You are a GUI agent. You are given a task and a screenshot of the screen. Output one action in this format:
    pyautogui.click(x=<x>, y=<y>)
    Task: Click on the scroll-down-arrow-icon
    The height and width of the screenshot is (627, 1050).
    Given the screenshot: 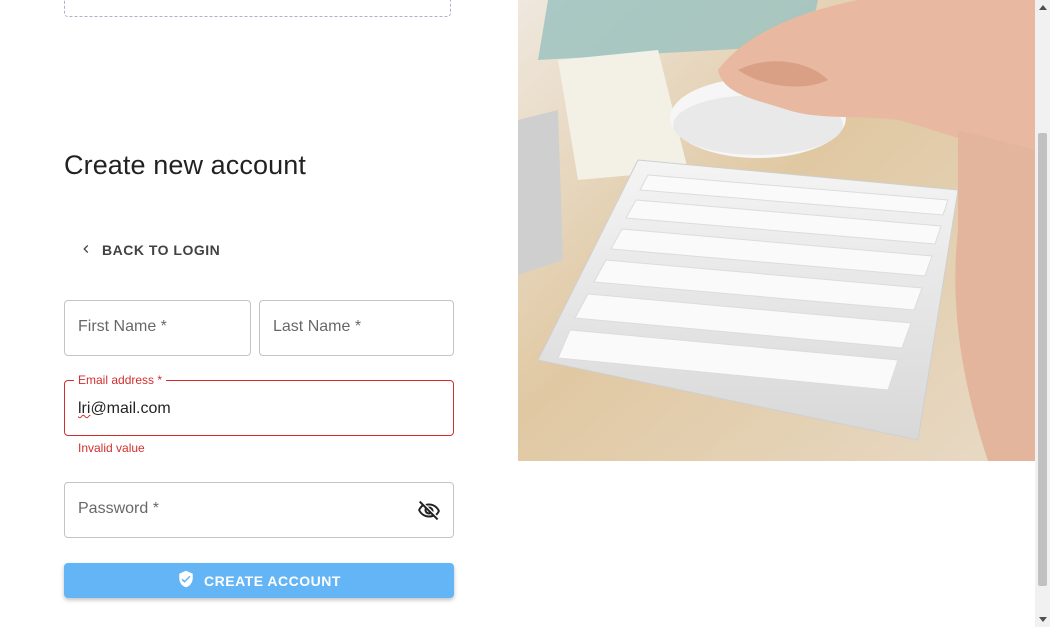 What is the action you would take?
    pyautogui.click(x=1043, y=619)
    